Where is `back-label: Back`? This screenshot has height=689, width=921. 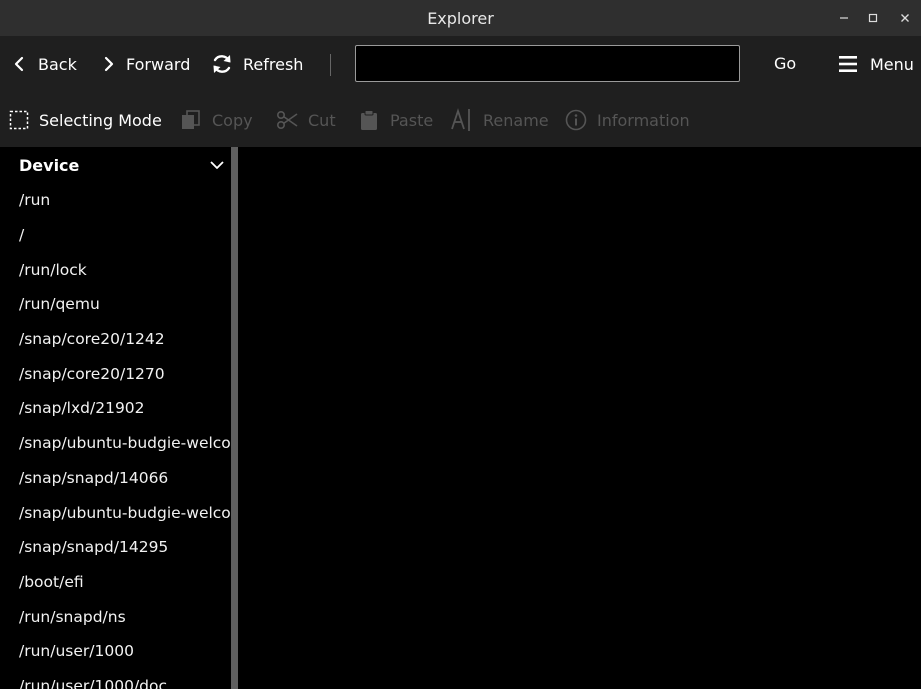 back-label: Back is located at coordinates (57, 64).